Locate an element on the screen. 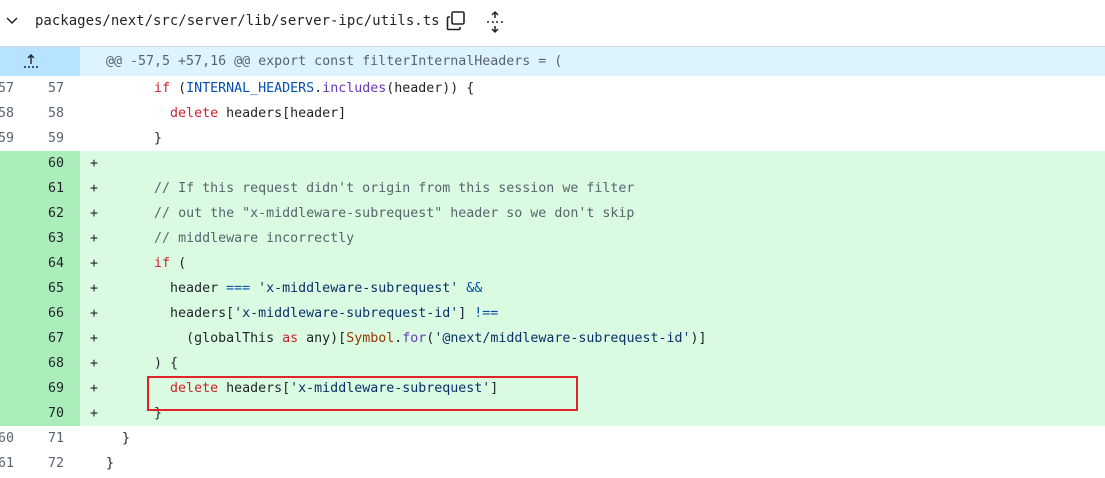  code-line: header === 'x-middleware-subrequest' && is located at coordinates (294, 288).